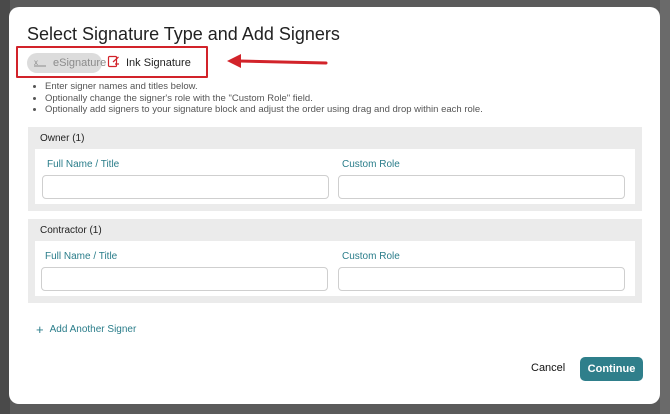  I want to click on backdrop-right, so click(665, 207).